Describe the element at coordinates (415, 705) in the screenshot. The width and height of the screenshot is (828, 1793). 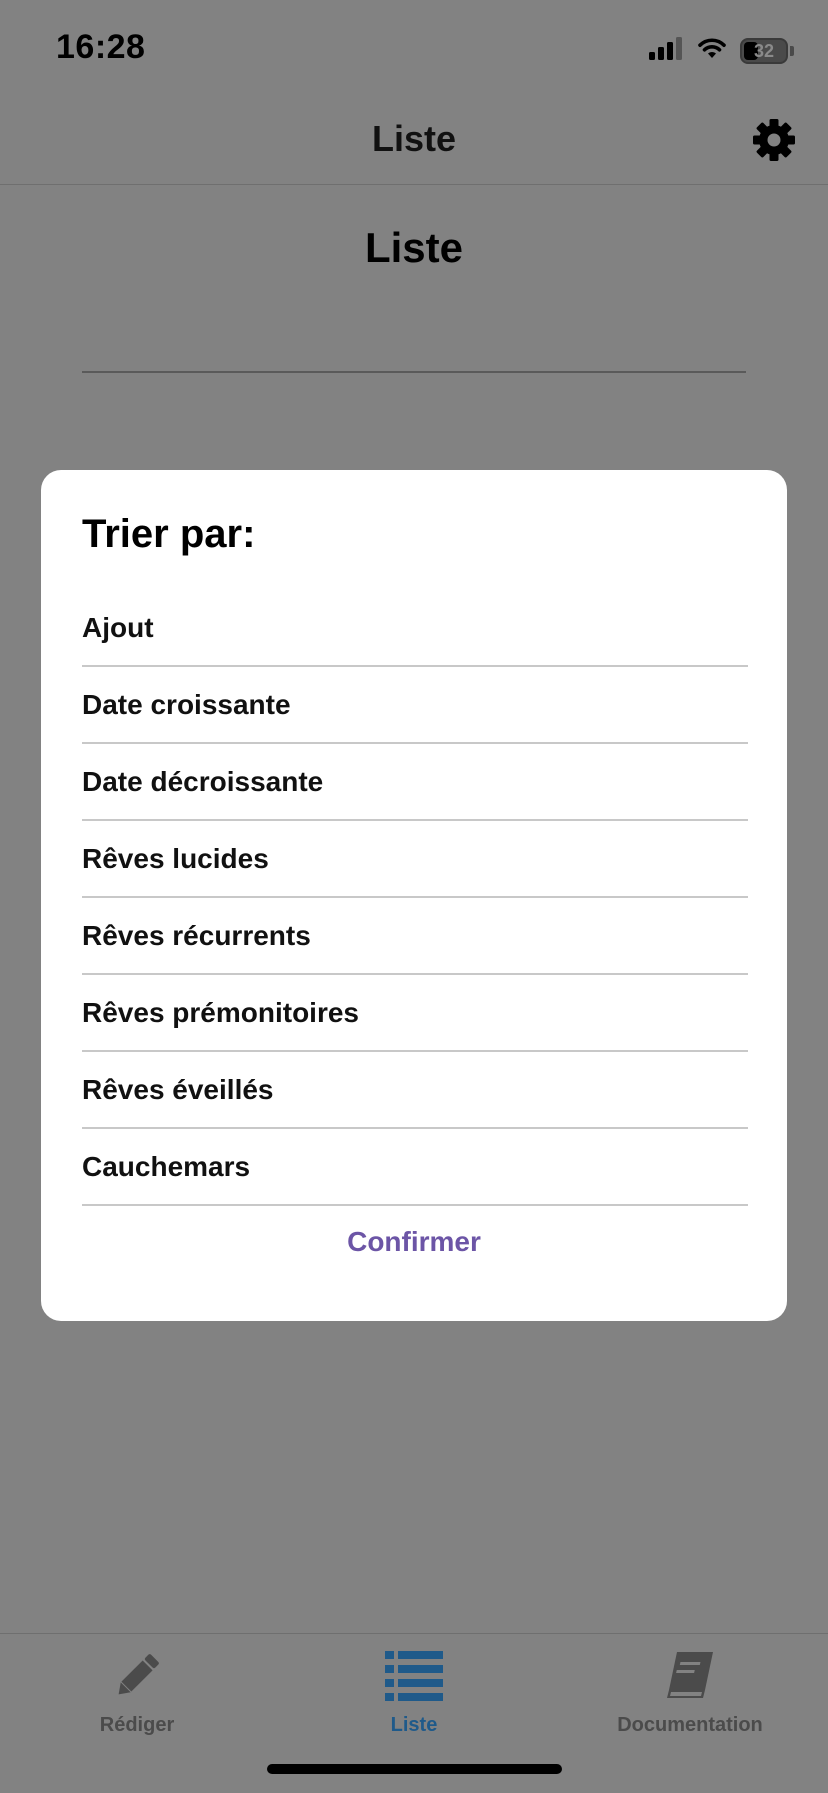
I see `sort-option-date-croissante: Date croissante` at that location.